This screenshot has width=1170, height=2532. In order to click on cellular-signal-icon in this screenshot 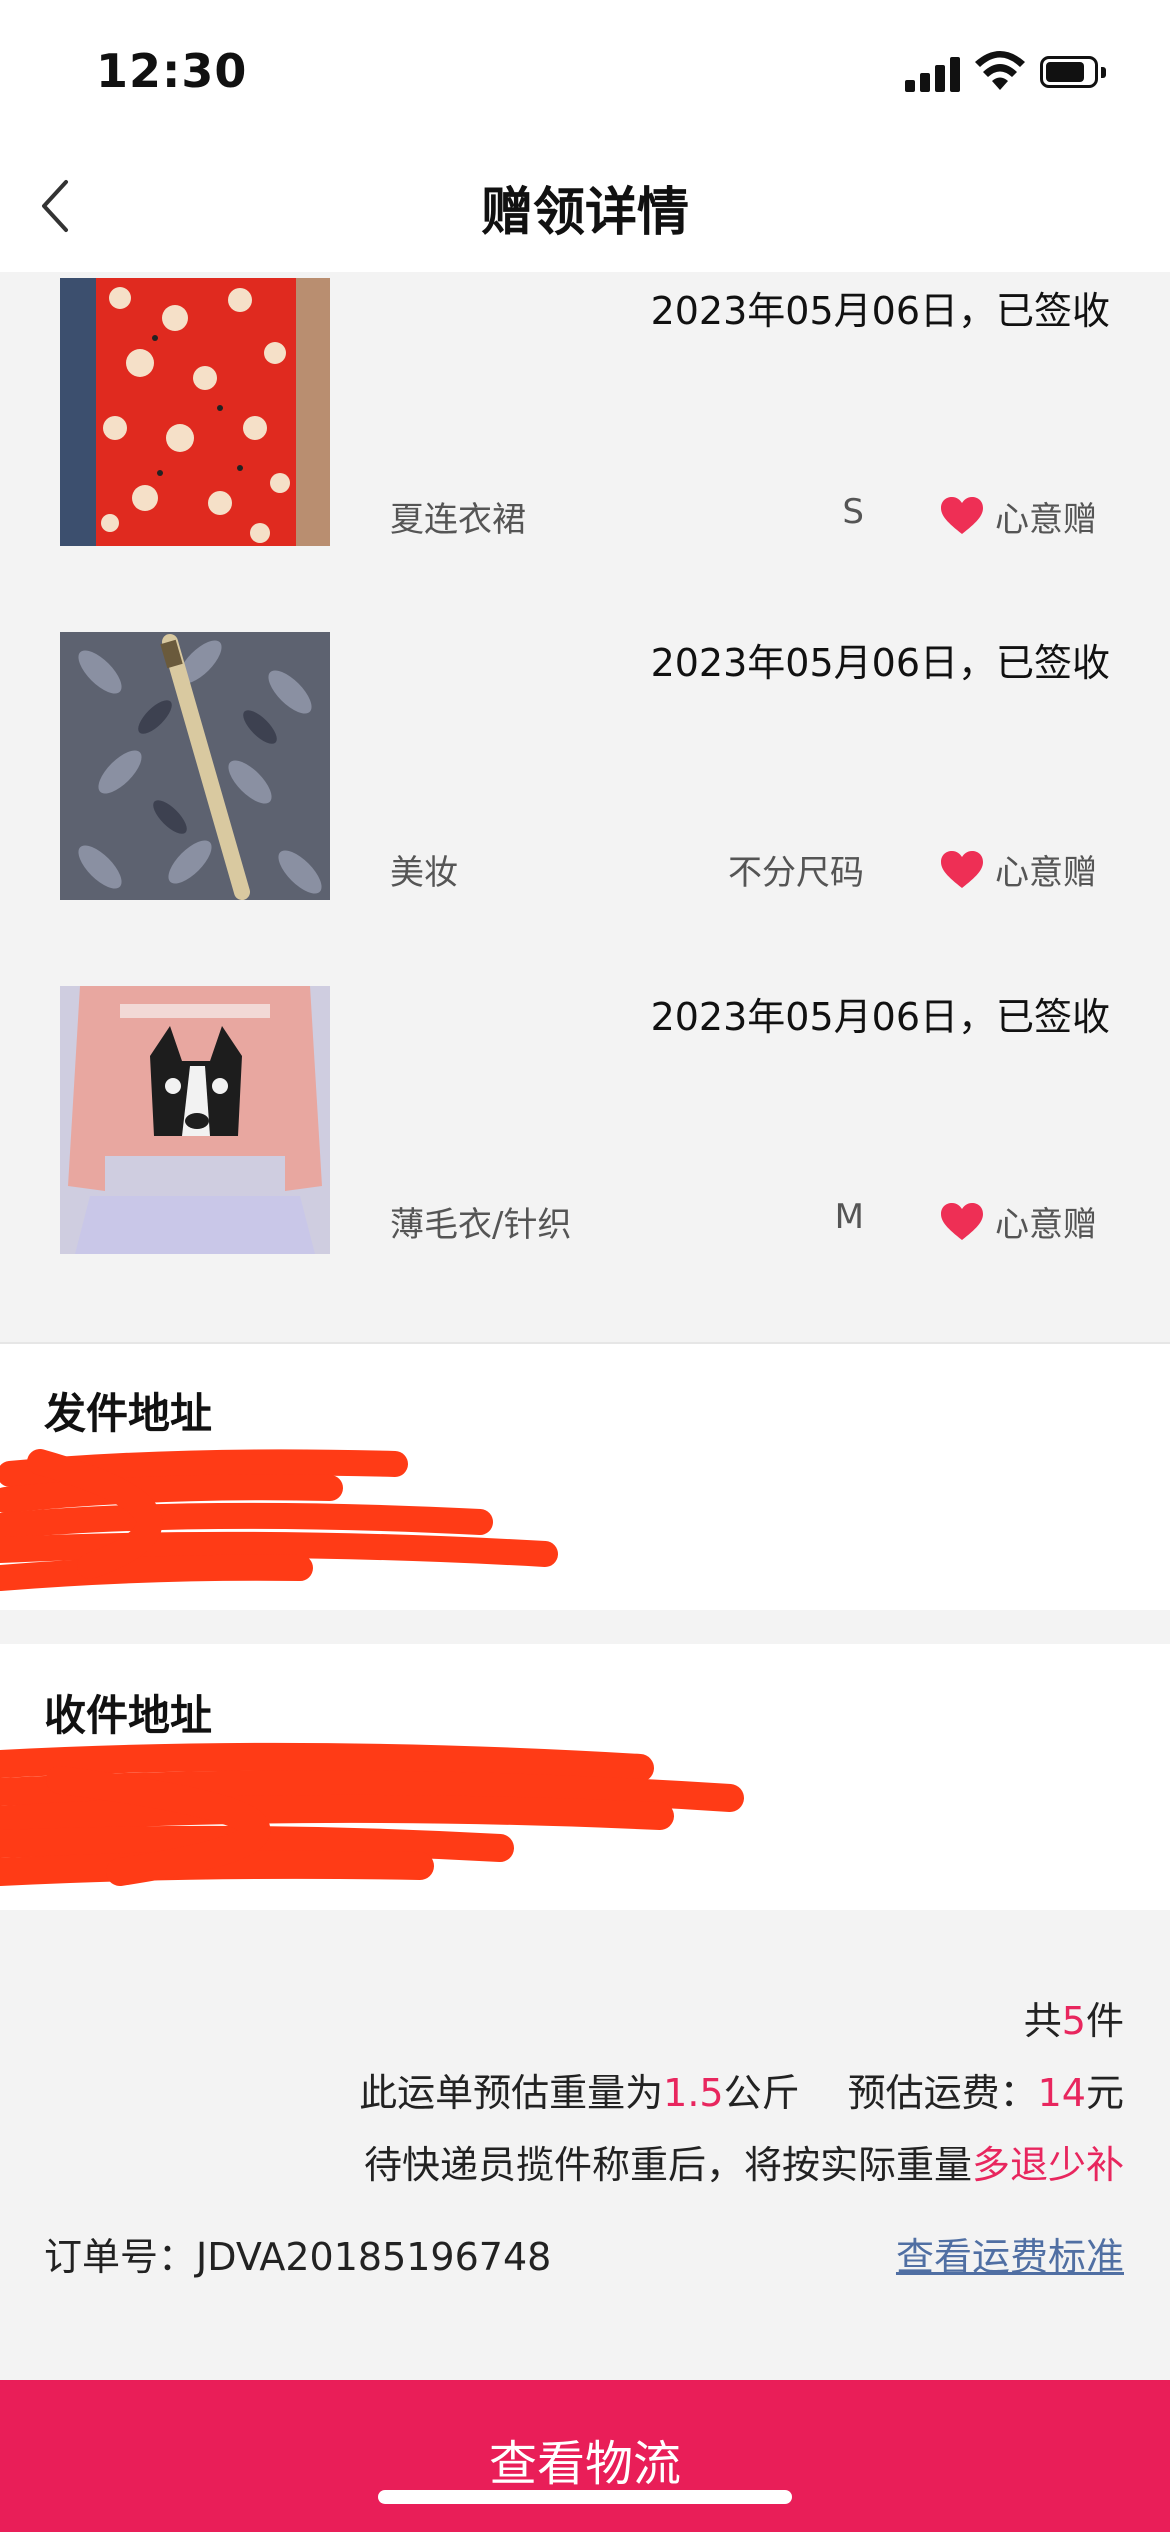, I will do `click(933, 74)`.